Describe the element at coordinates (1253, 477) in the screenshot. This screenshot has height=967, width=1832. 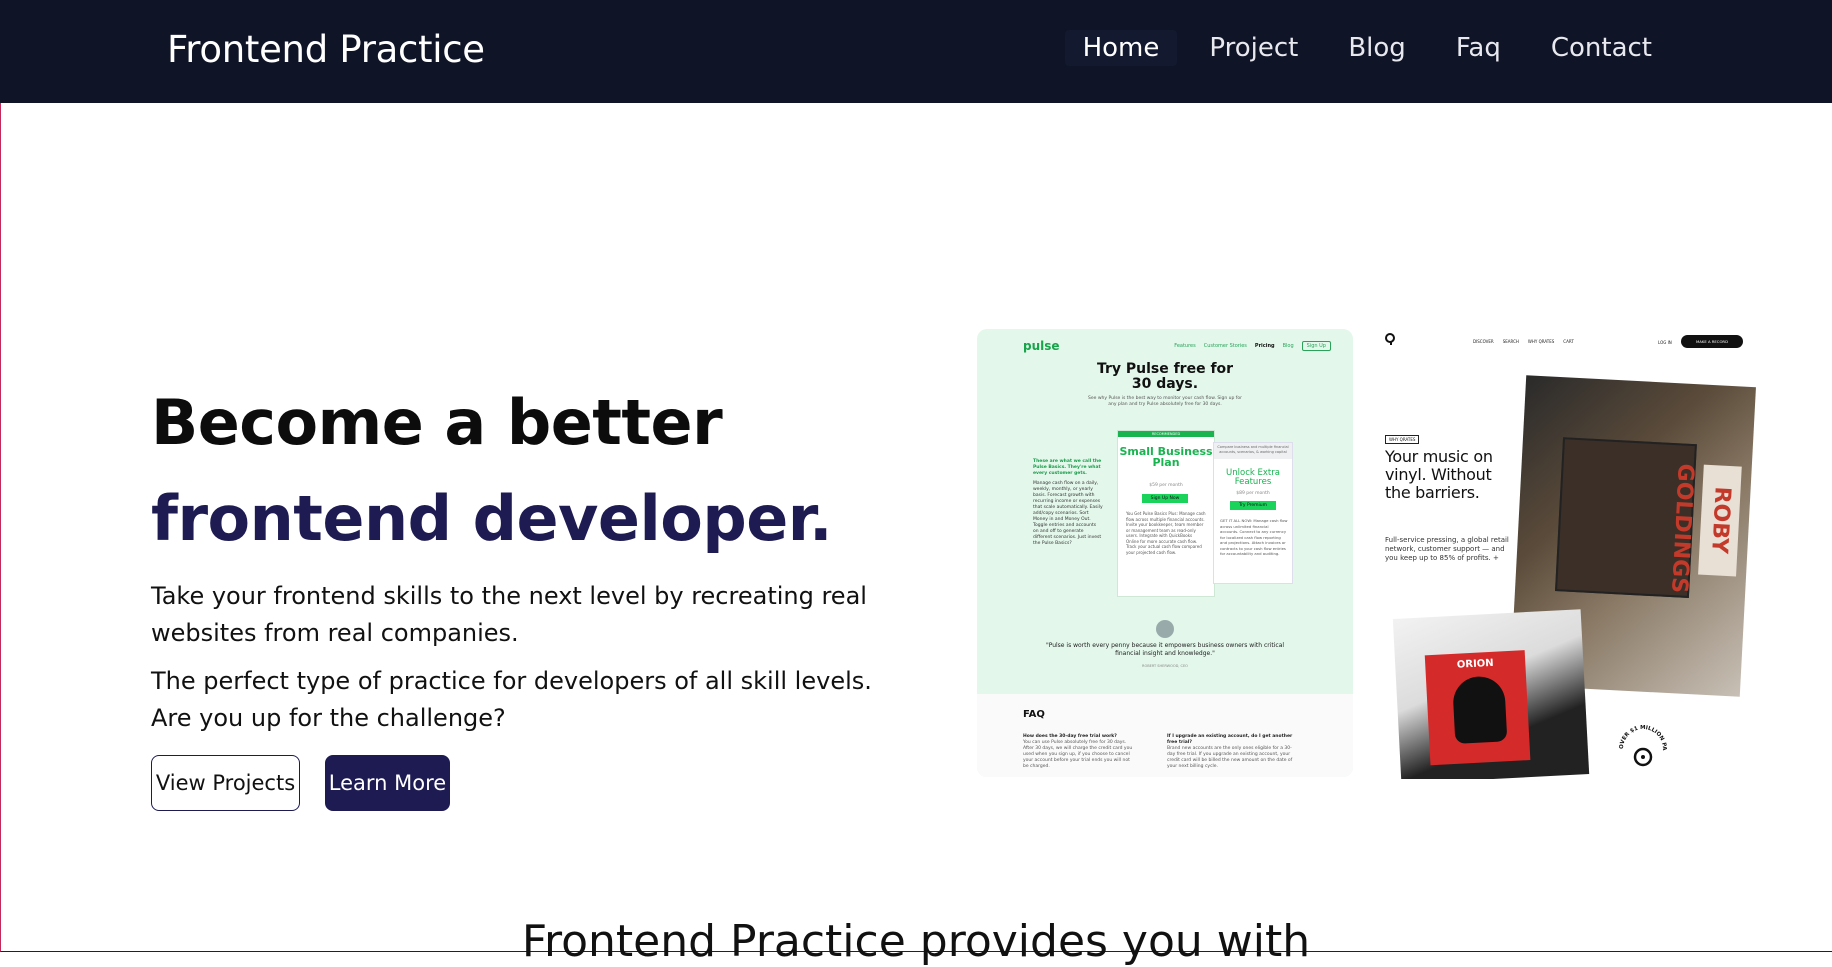
I see `extra-name: Unlock Extra Features` at that location.